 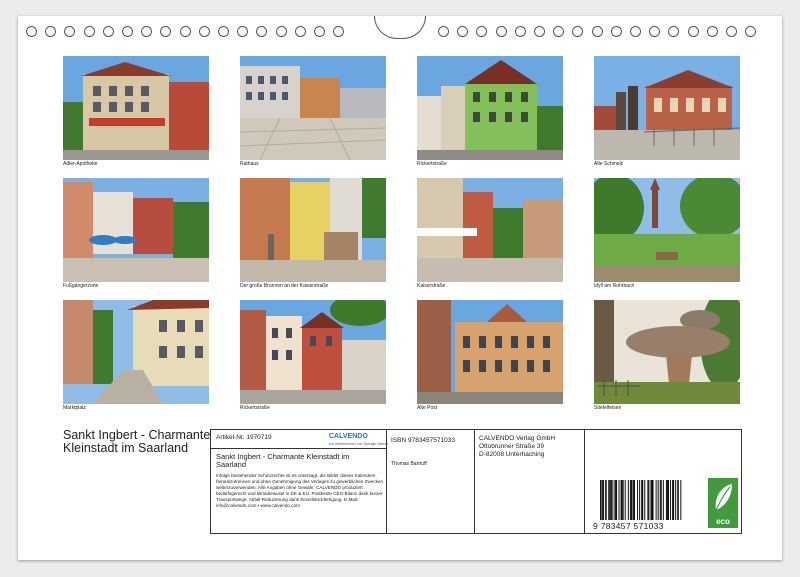 What do you see at coordinates (244, 437) in the screenshot?
I see `article-number: Artikel-Nr. 1970719` at bounding box center [244, 437].